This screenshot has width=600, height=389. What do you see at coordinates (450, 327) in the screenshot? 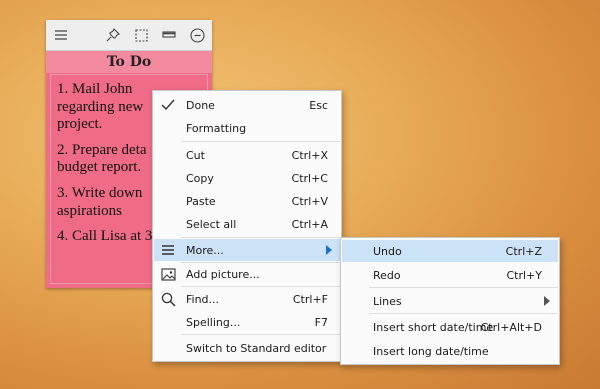
I see `submenu-item-insert-short-date: Insert short date/time Ctrl+Alt+D` at bounding box center [450, 327].